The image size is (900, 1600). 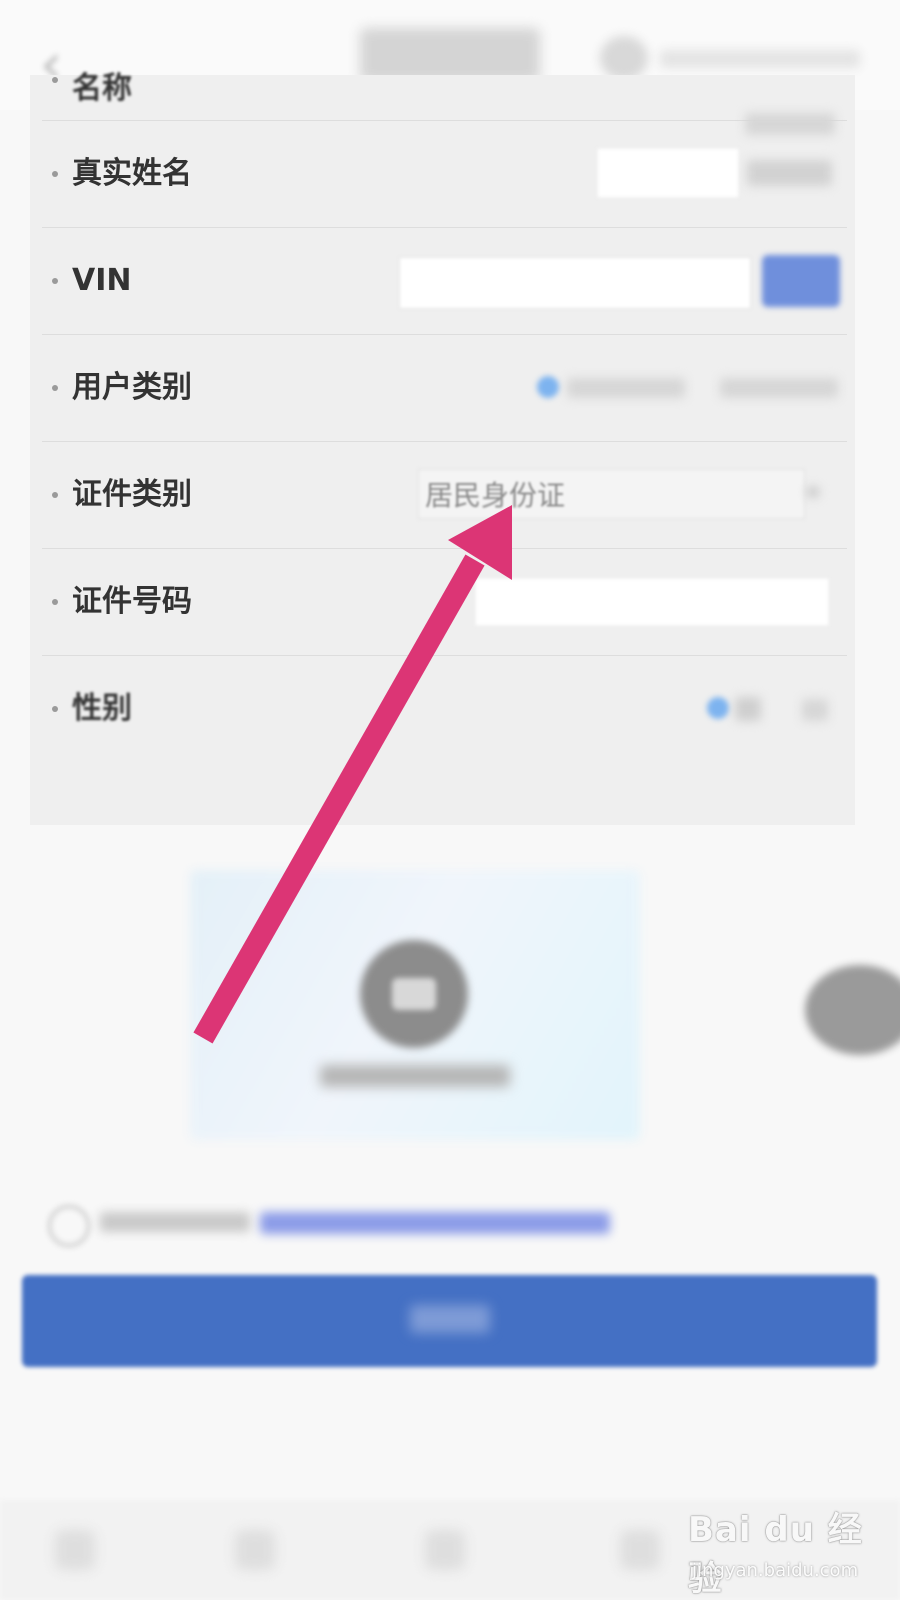 I want to click on form-row-vin: VIN, so click(x=444, y=281).